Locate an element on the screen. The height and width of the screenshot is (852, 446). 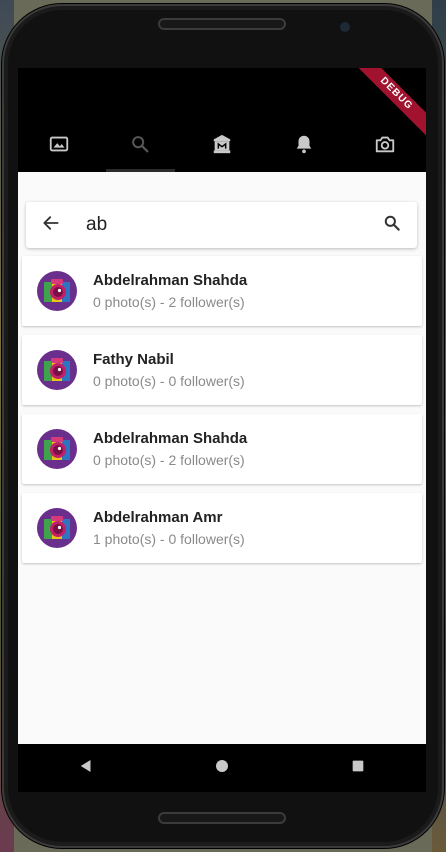
tab-camera is located at coordinates (385, 146).